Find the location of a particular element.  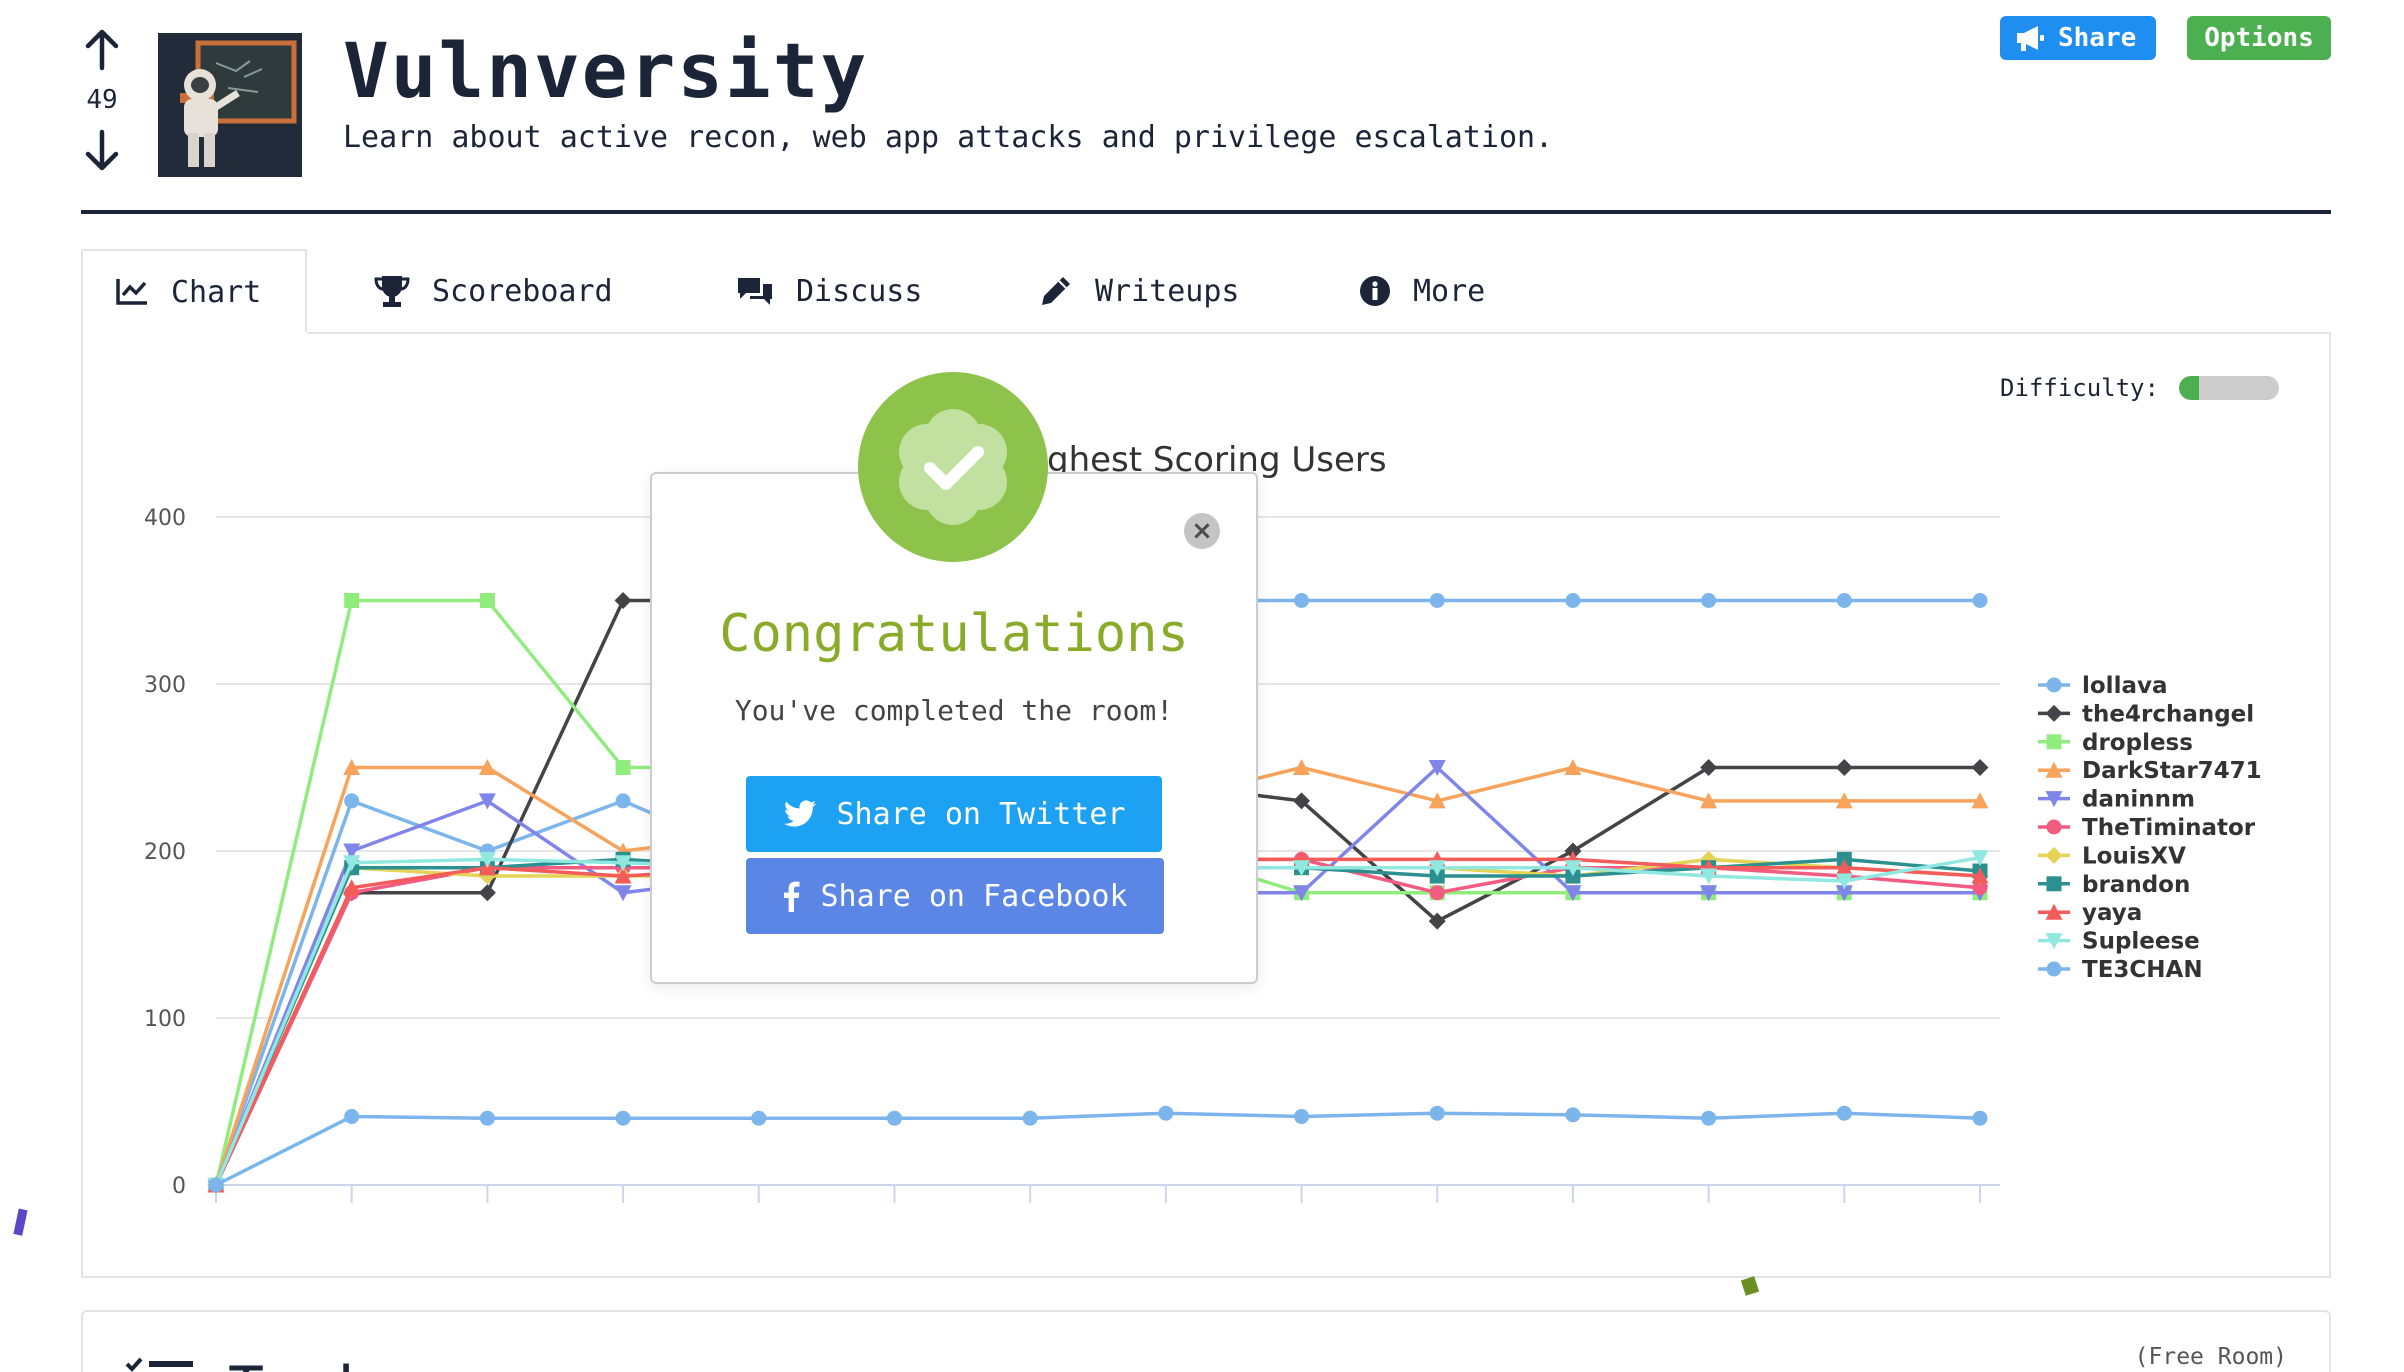

legend-item: brandon is located at coordinates (2114, 885).